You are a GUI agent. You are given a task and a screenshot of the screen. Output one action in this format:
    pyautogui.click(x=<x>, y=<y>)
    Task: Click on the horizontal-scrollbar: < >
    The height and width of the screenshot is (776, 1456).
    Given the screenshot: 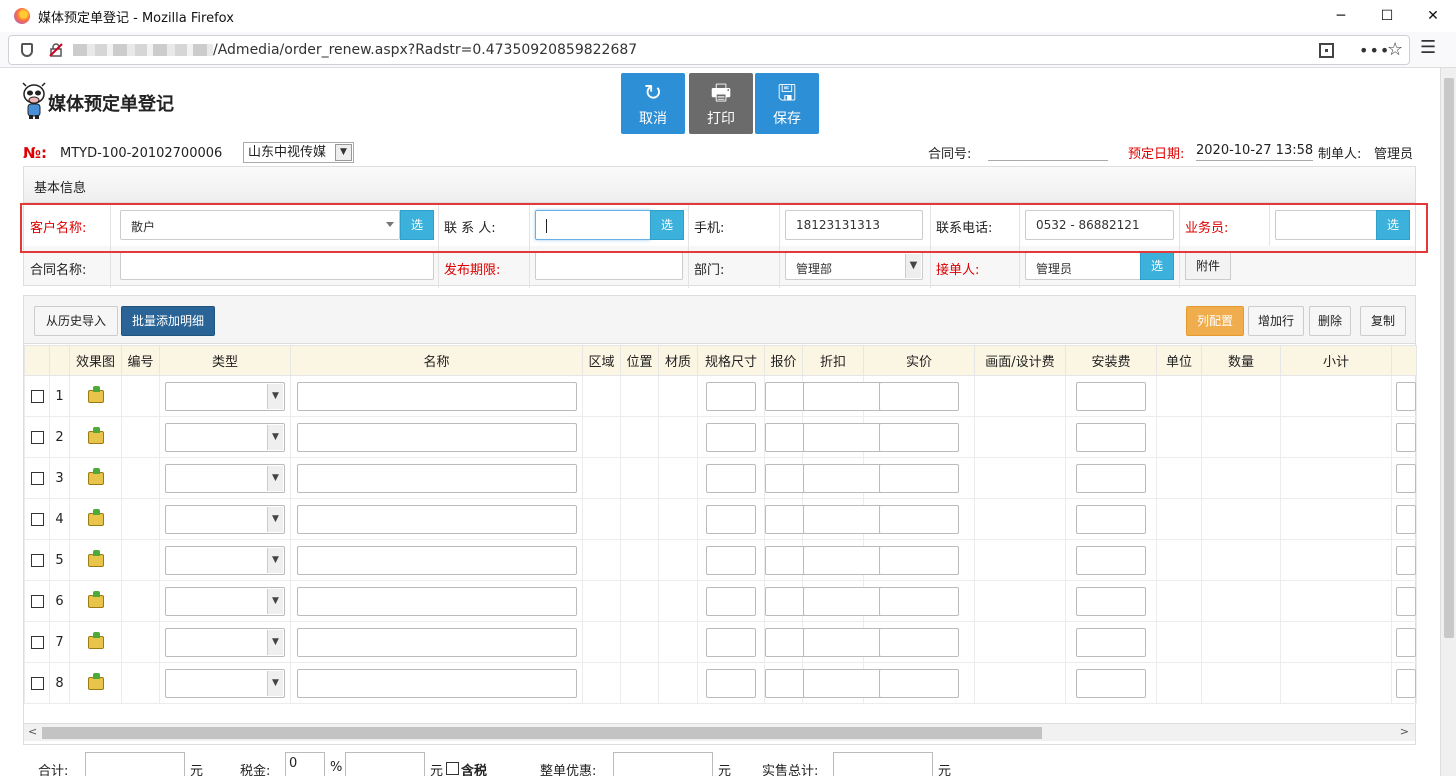 What is the action you would take?
    pyautogui.click(x=719, y=732)
    